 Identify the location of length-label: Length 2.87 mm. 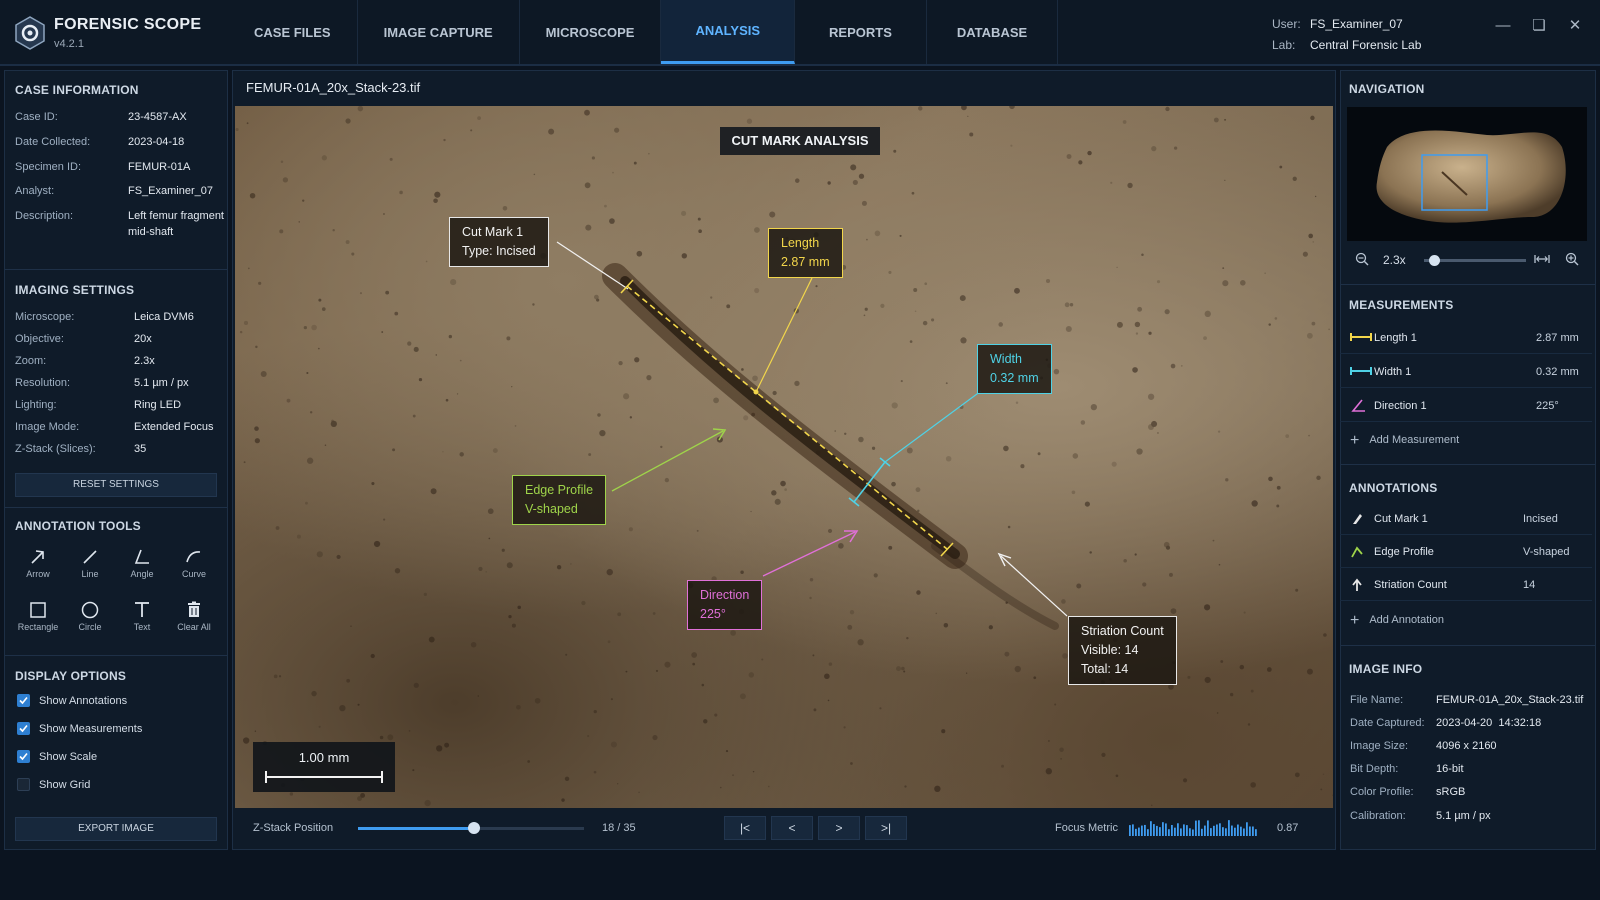
(805, 253).